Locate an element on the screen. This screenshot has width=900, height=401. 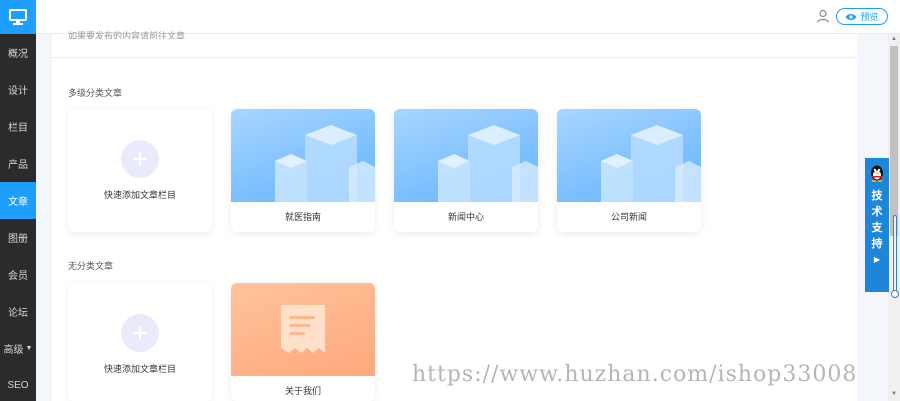
sidebar-item-label: 高级 is located at coordinates (13, 350).